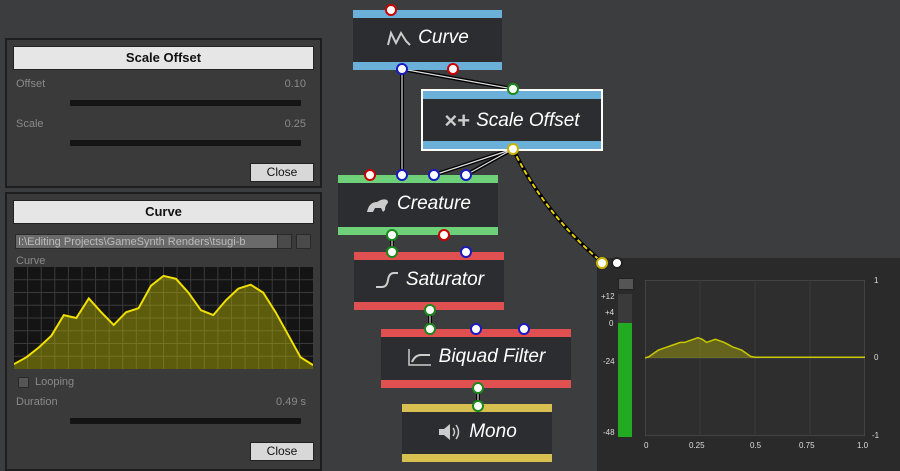 The image size is (900, 471). Describe the element at coordinates (625, 379) in the screenshot. I see `level-meter-fill` at that location.